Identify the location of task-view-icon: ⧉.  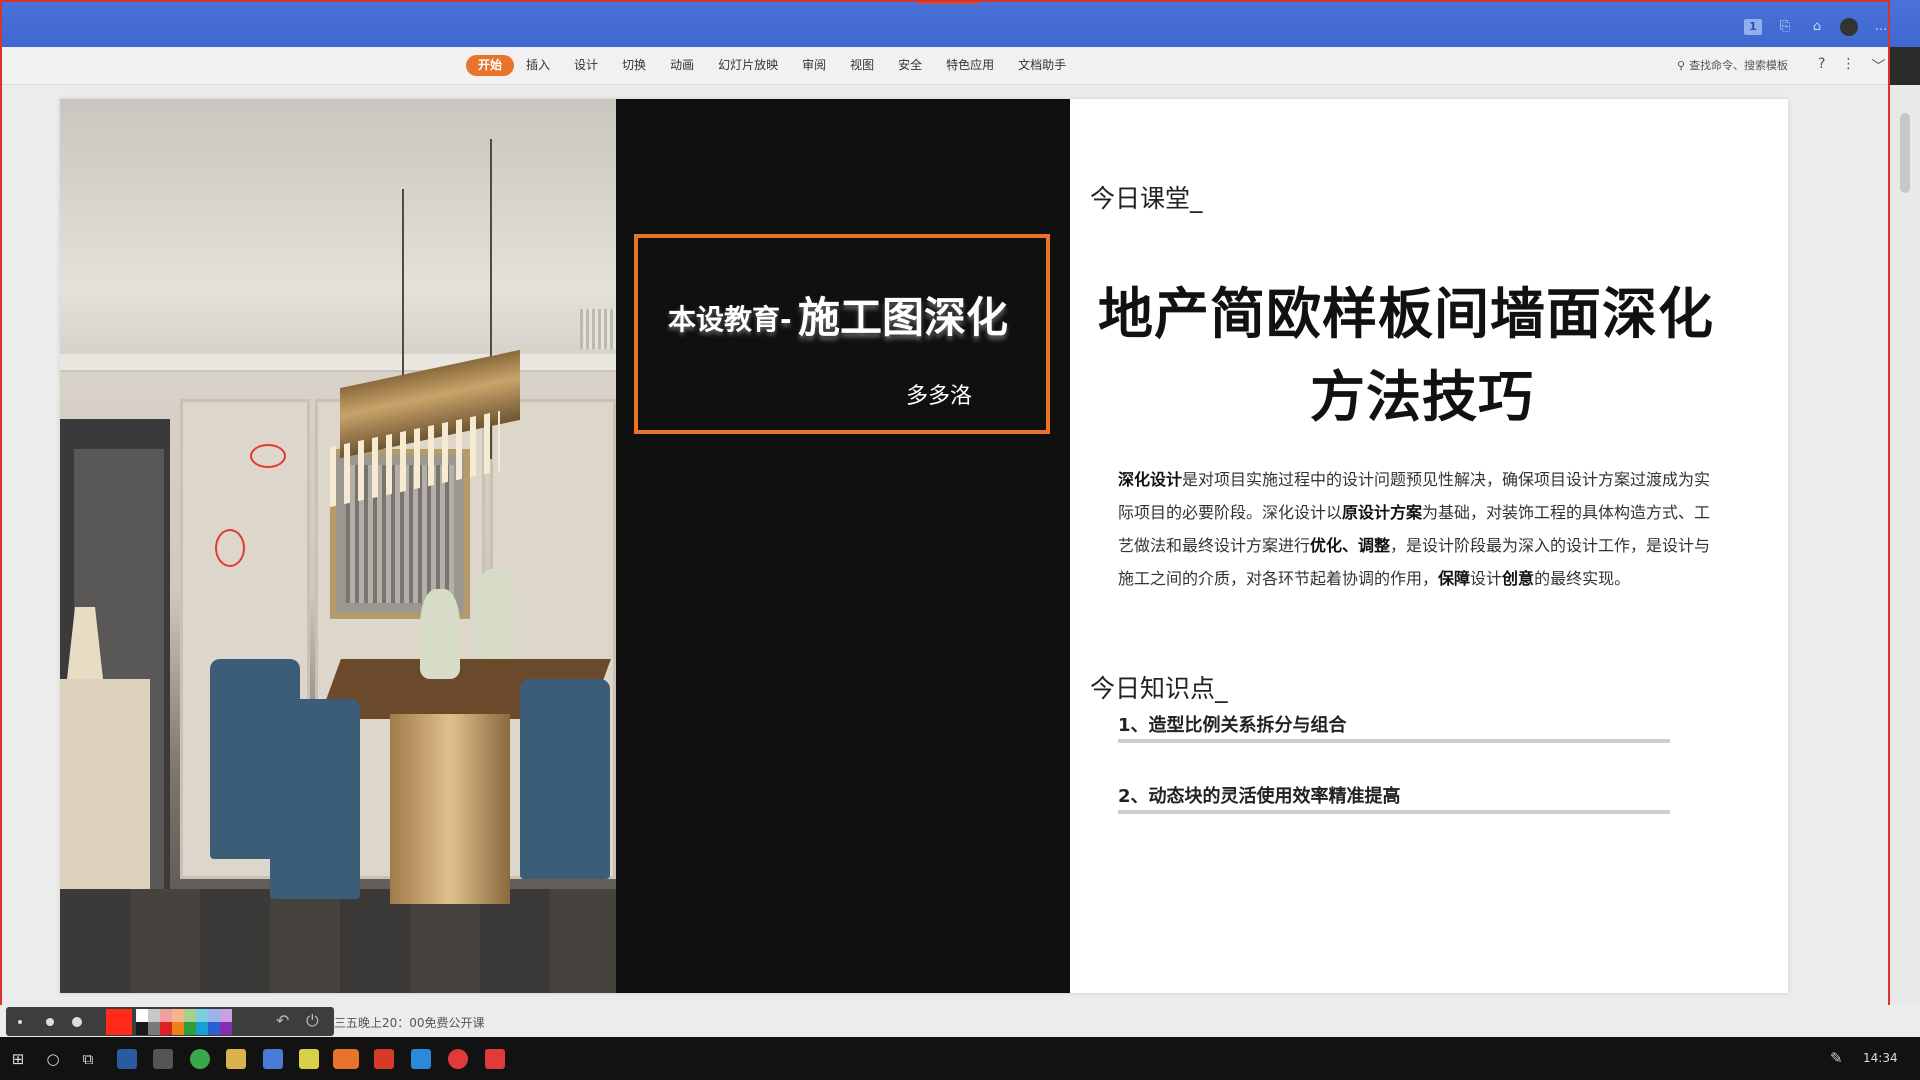
(88, 1059).